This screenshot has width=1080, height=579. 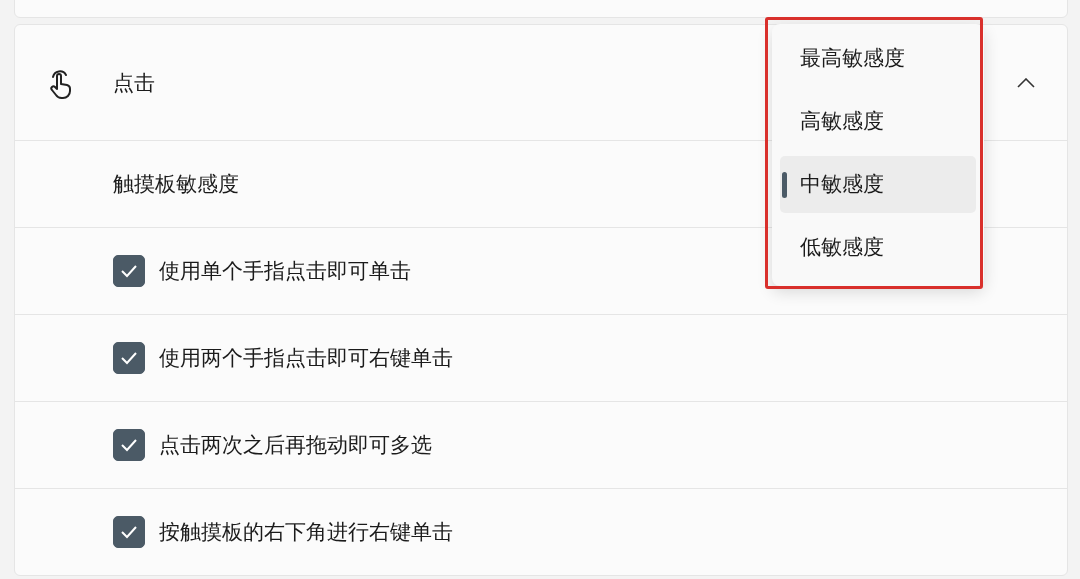 What do you see at coordinates (306, 358) in the screenshot?
I see `checkbox-label: 使用两个手指点击即可右键单击` at bounding box center [306, 358].